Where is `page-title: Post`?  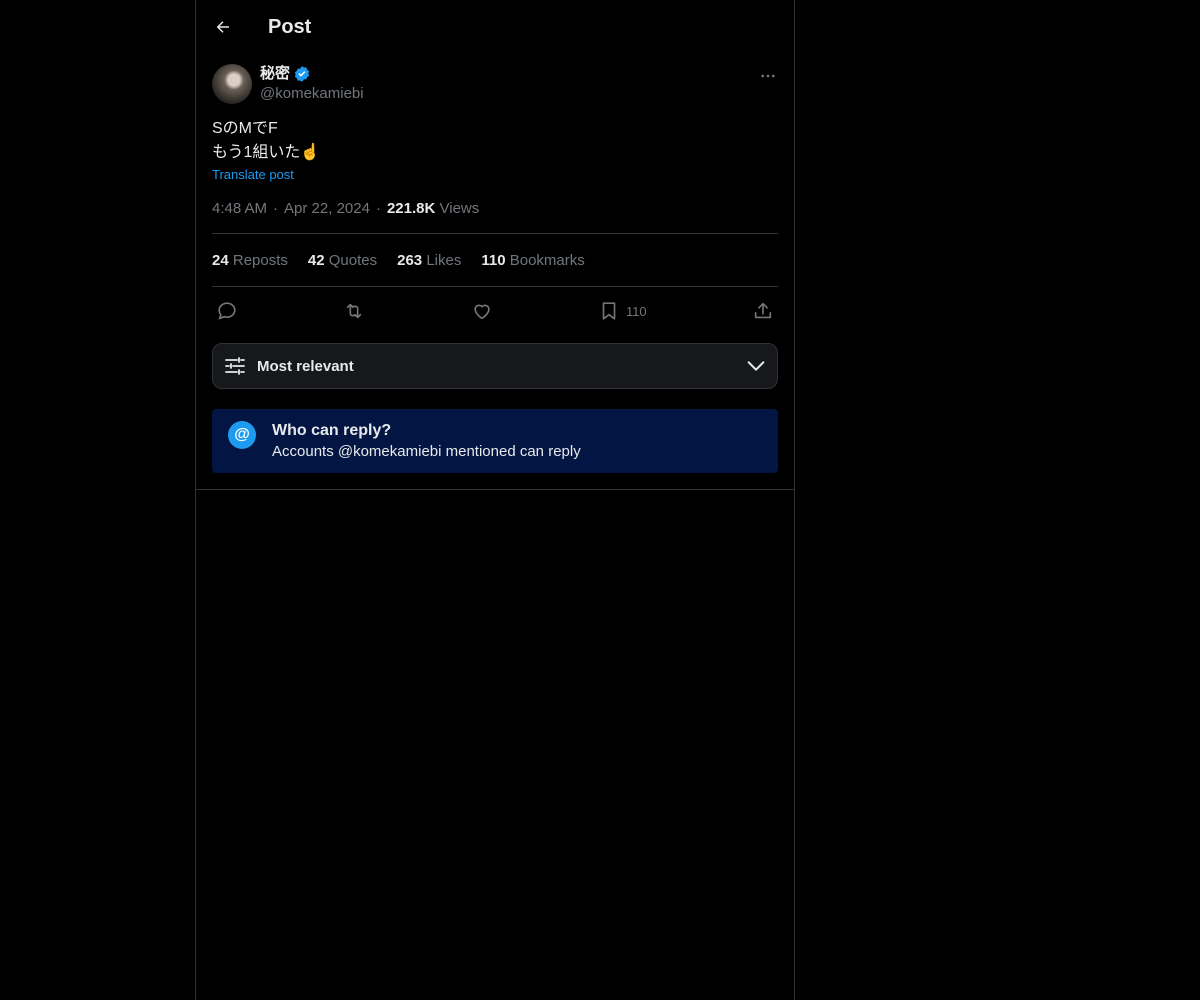
page-title: Post is located at coordinates (290, 26).